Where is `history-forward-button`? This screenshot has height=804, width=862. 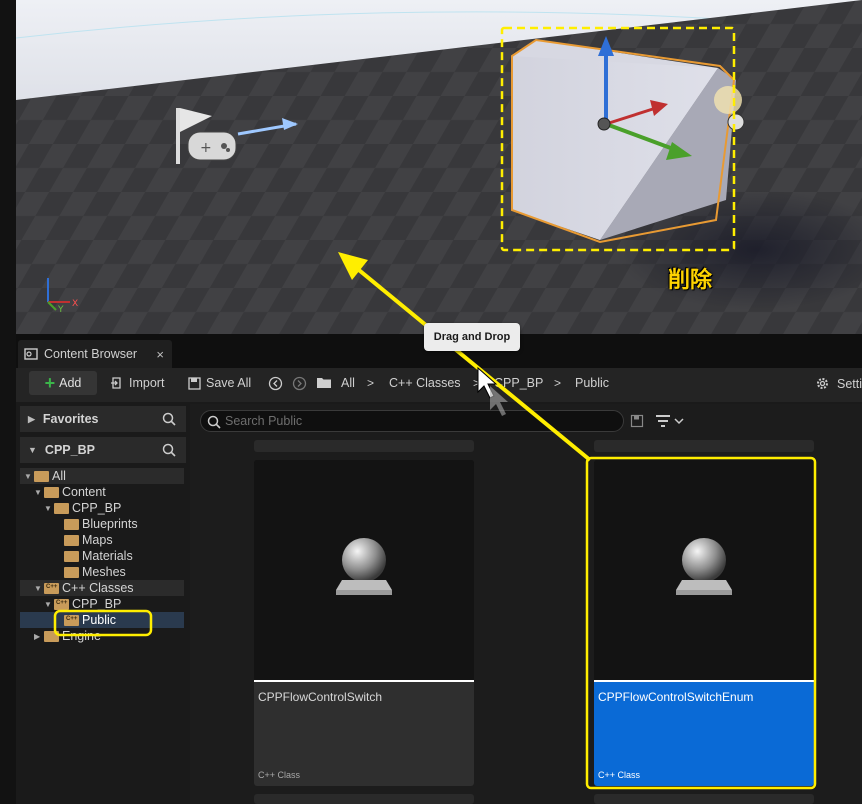 history-forward-button is located at coordinates (299, 383).